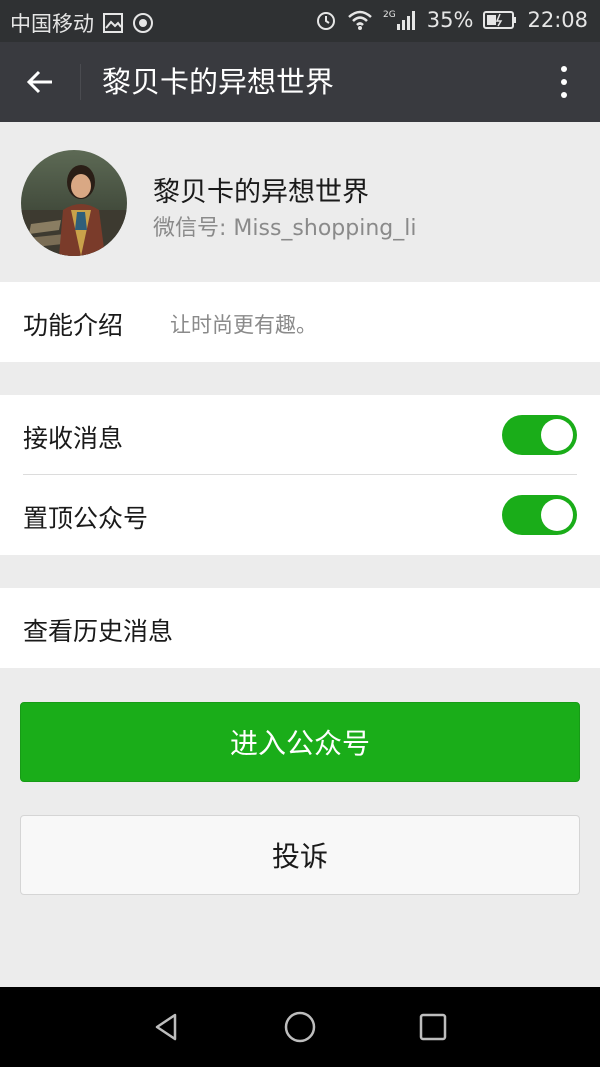 The height and width of the screenshot is (1067, 600). Describe the element at coordinates (86, 518) in the screenshot. I see `pin-account-label: 置顶公众号` at that location.